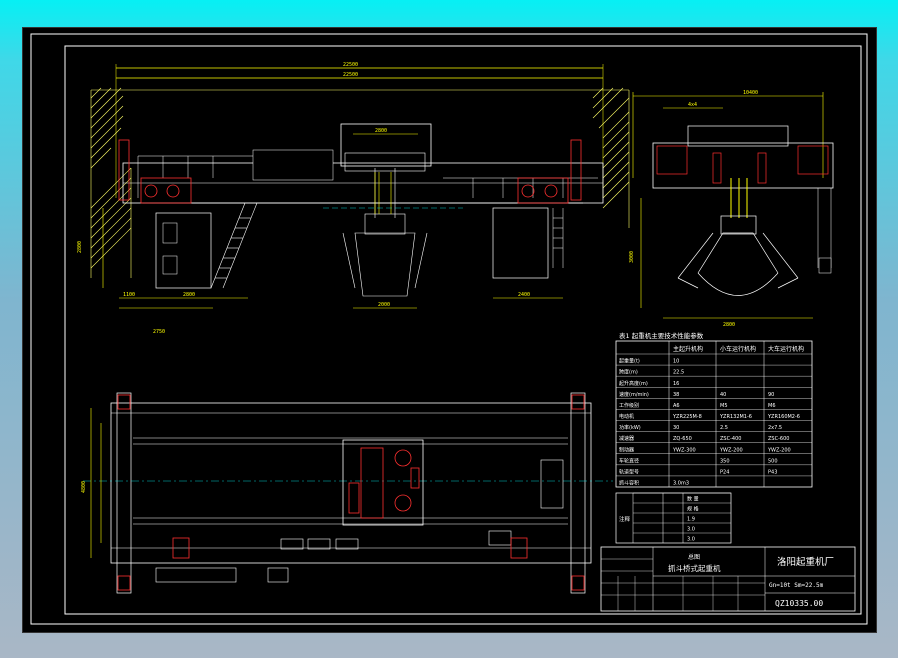  Describe the element at coordinates (684, 450) in the screenshot. I see `table-cell: YWZ-300` at that location.